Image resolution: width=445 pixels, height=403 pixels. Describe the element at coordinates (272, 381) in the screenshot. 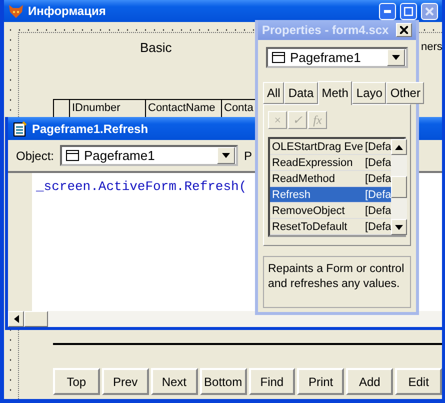

I see `nav-button: Find` at that location.